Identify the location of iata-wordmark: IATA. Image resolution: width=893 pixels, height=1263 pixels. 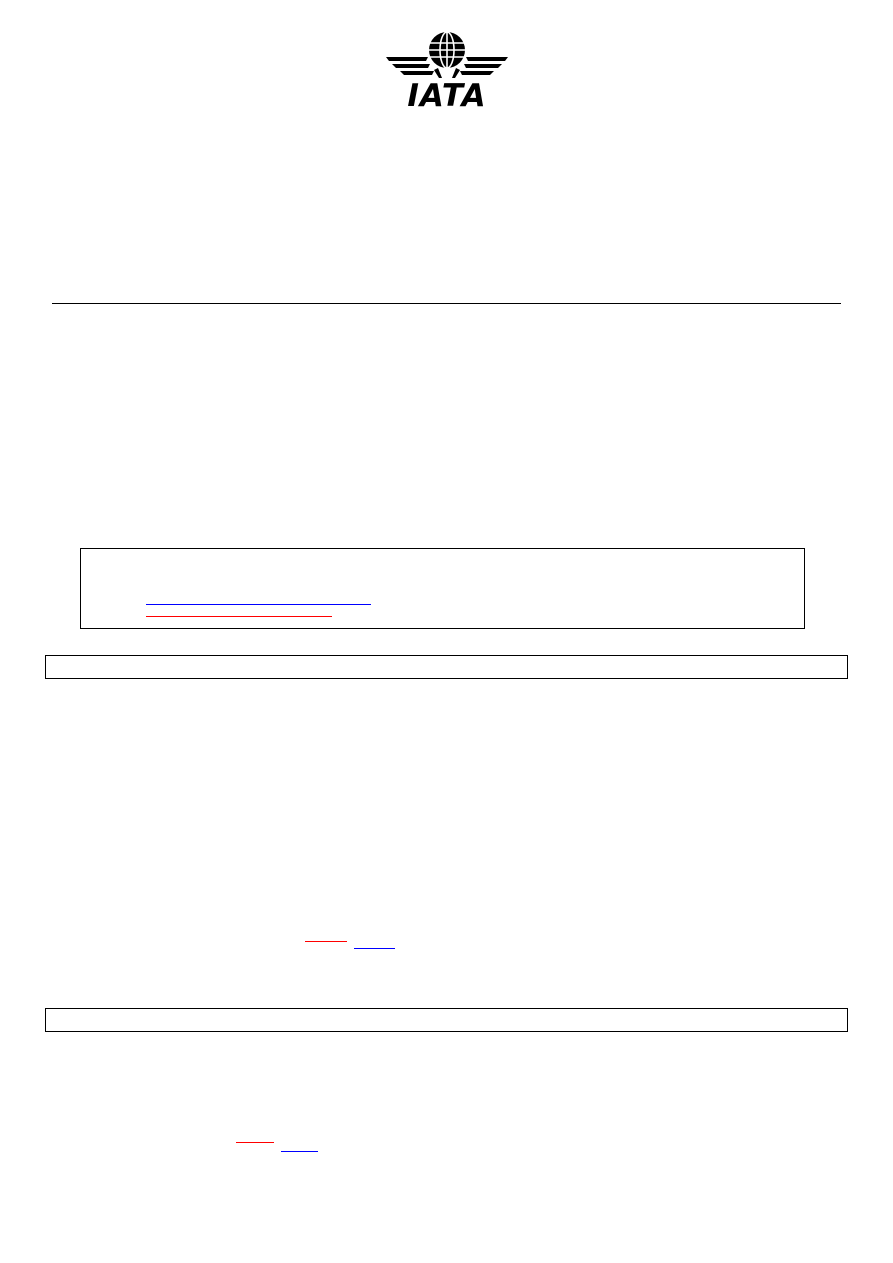
(447, 96).